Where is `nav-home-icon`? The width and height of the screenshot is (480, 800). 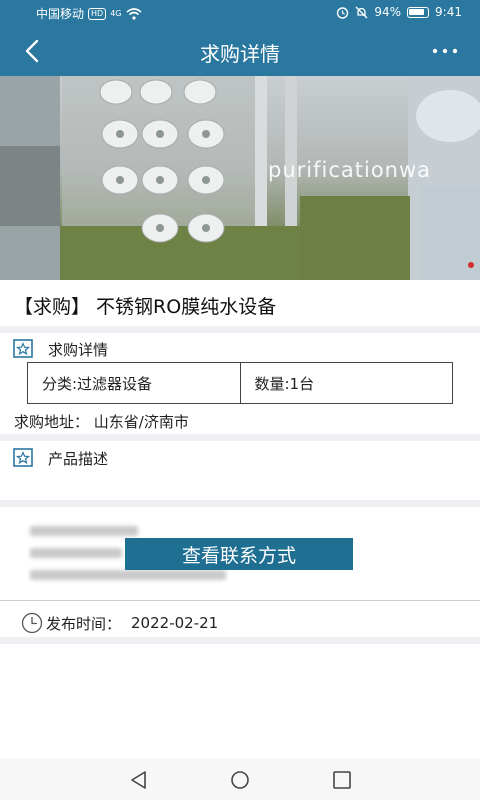 nav-home-icon is located at coordinates (240, 780).